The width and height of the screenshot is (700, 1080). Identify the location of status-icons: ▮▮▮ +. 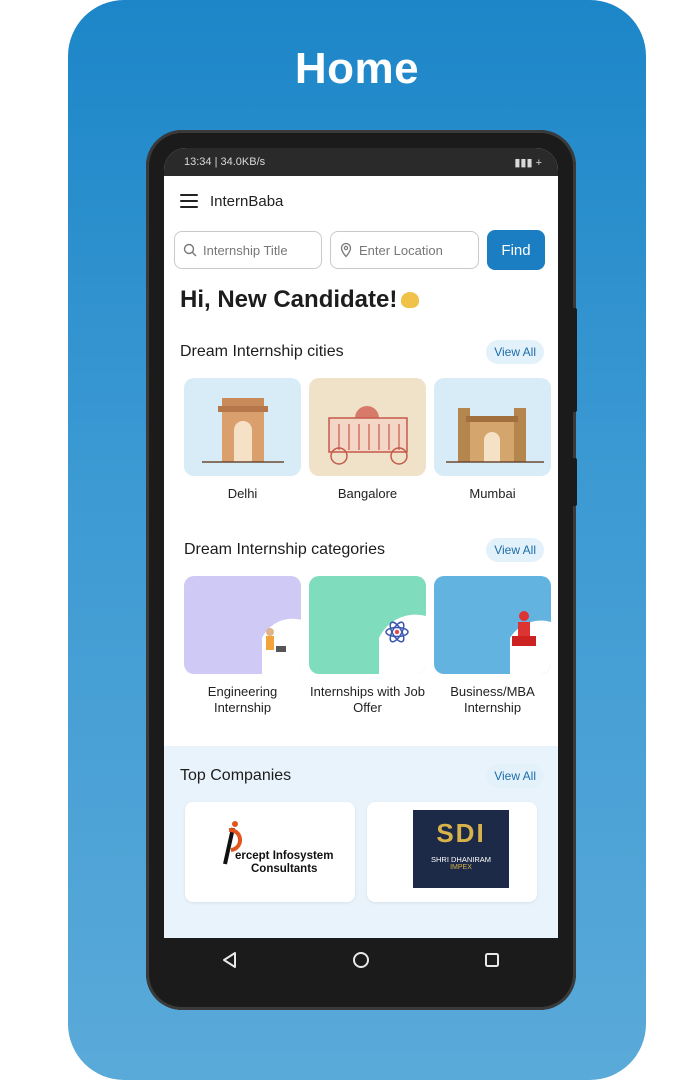
(528, 162).